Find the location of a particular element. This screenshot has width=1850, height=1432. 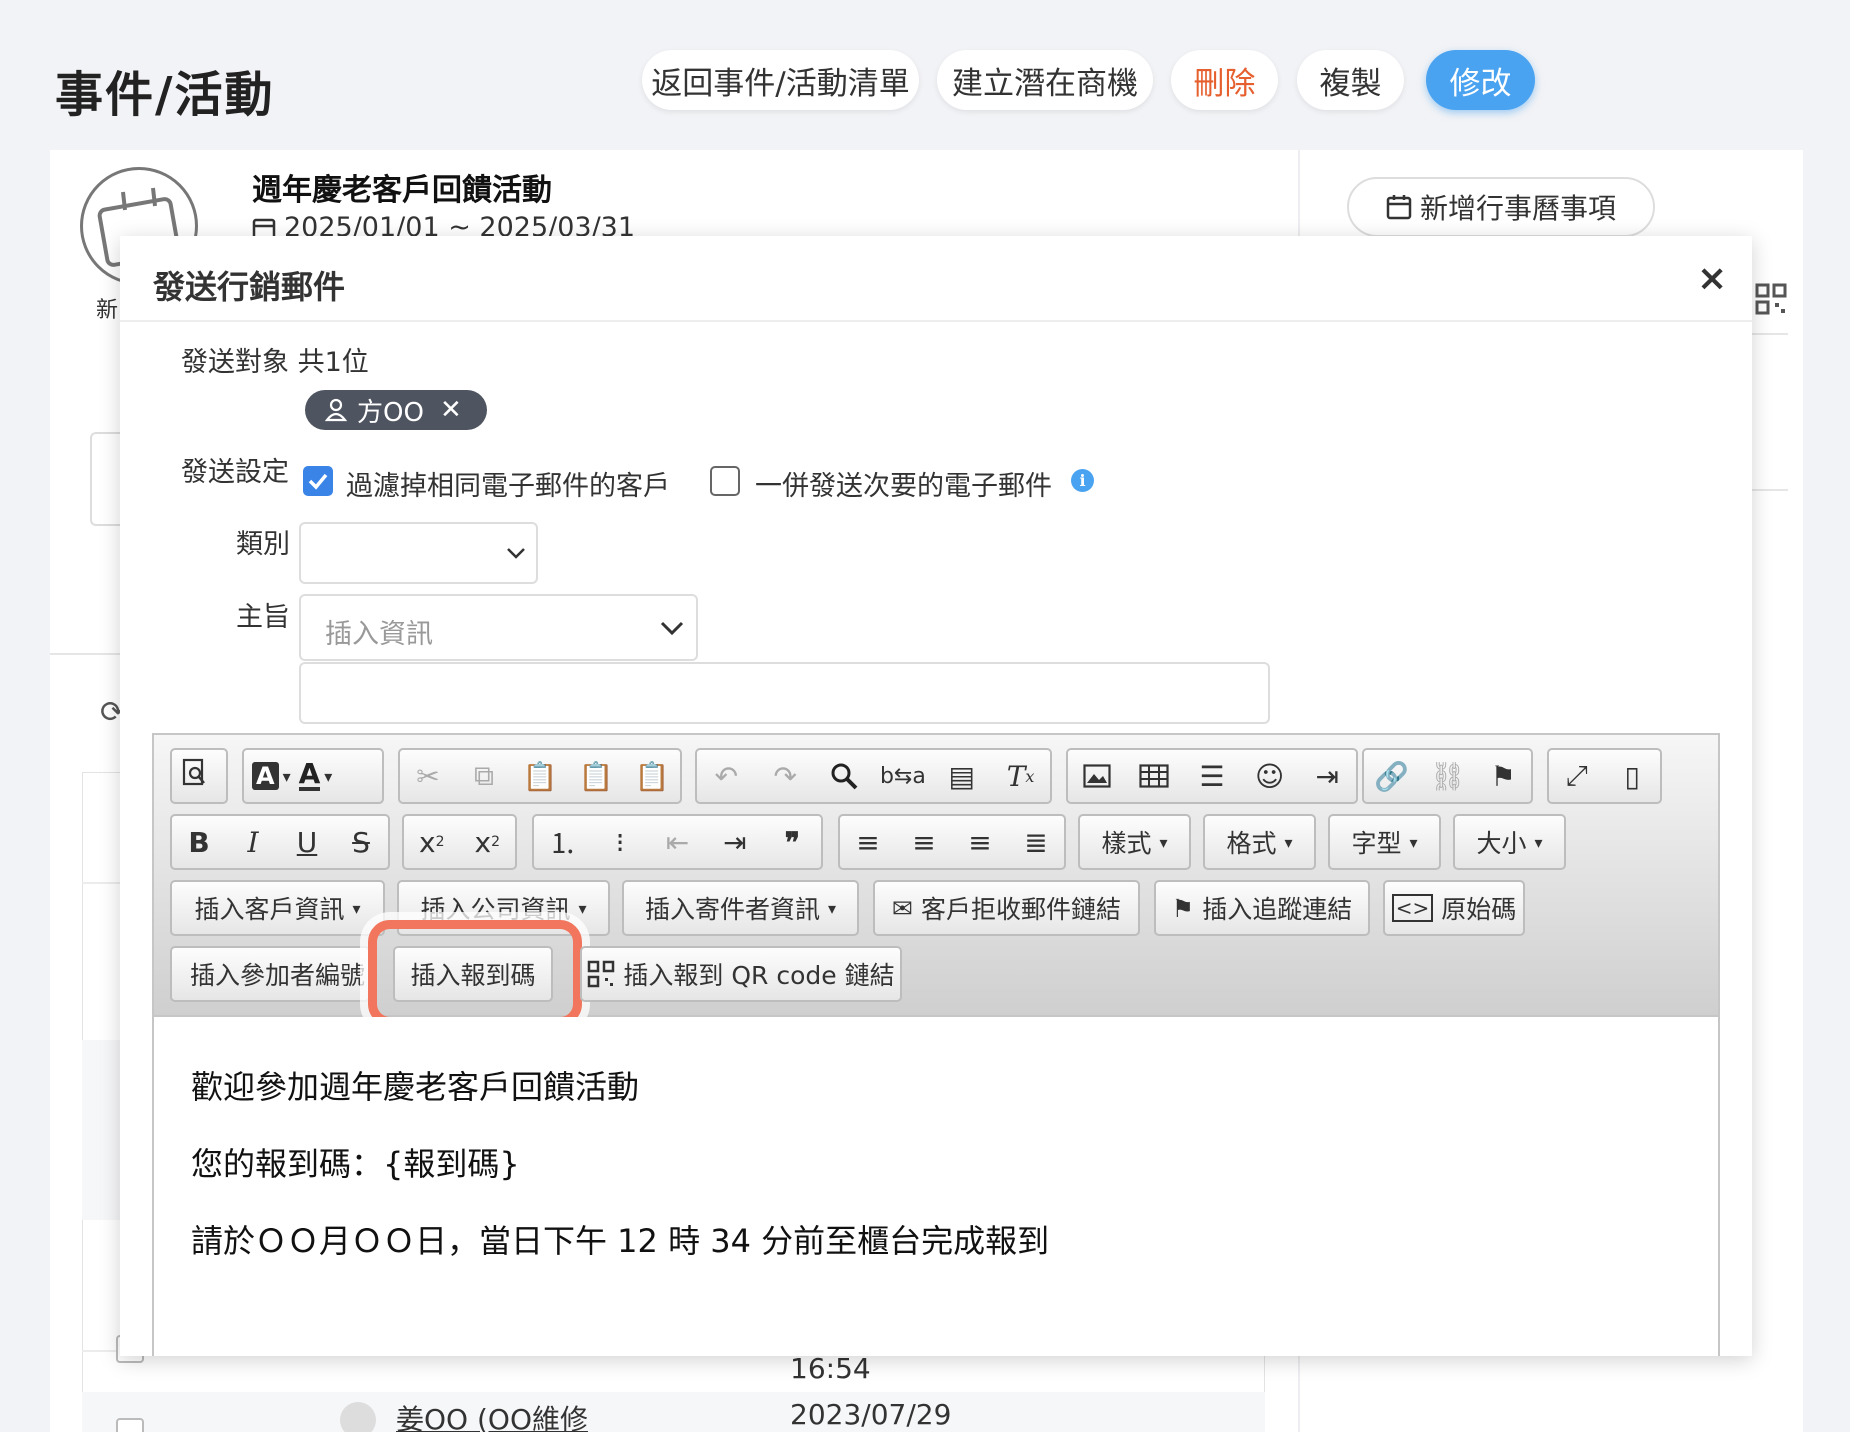

insert-sender-info-dropdown: 插入寄件者資訊 ▾ is located at coordinates (740, 908).